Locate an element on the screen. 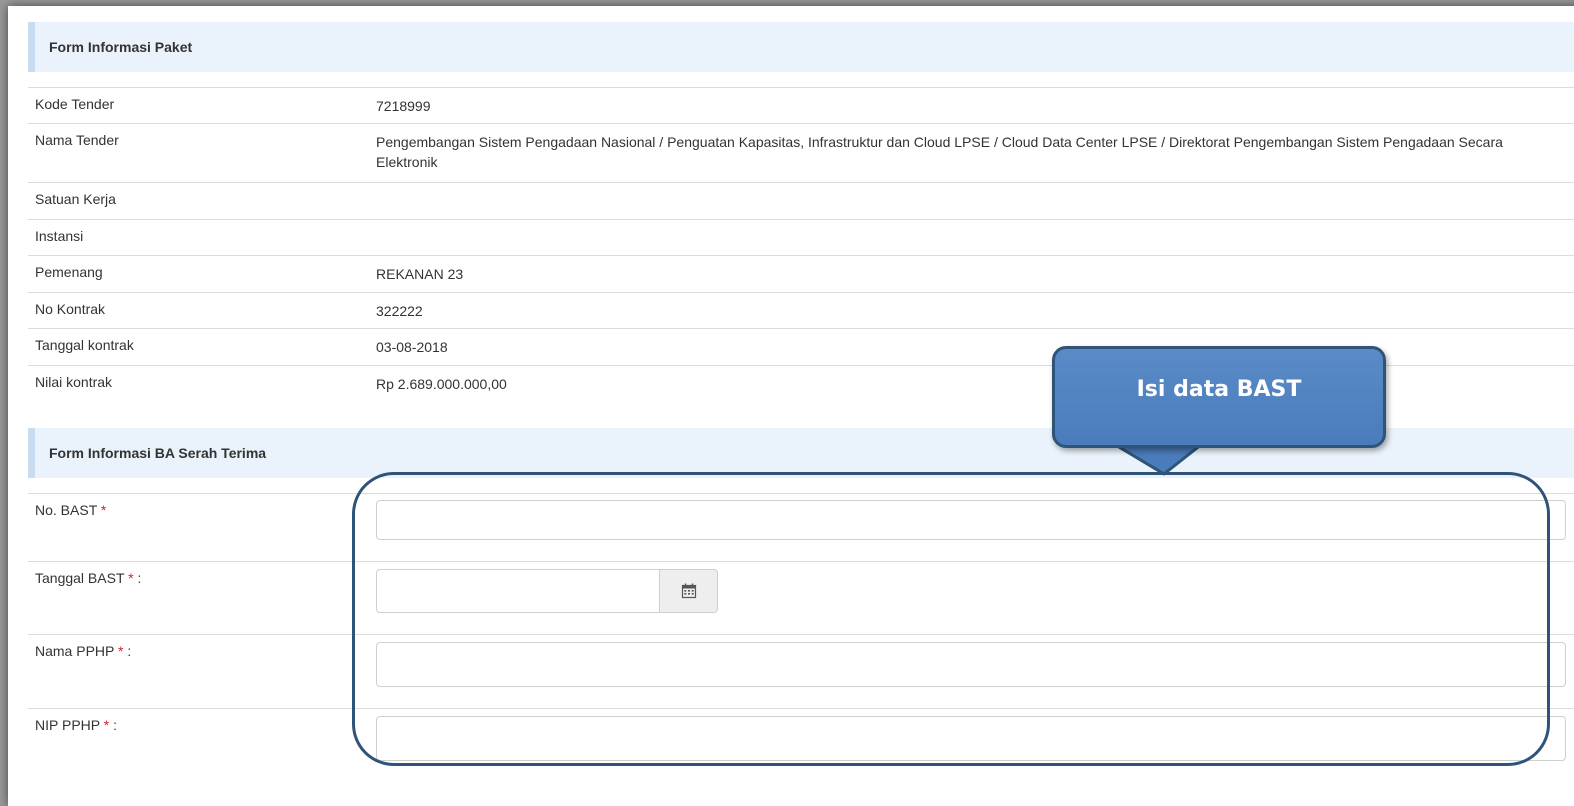  bast-heading-title: Form Informasi BA Serah Terima is located at coordinates (158, 453).